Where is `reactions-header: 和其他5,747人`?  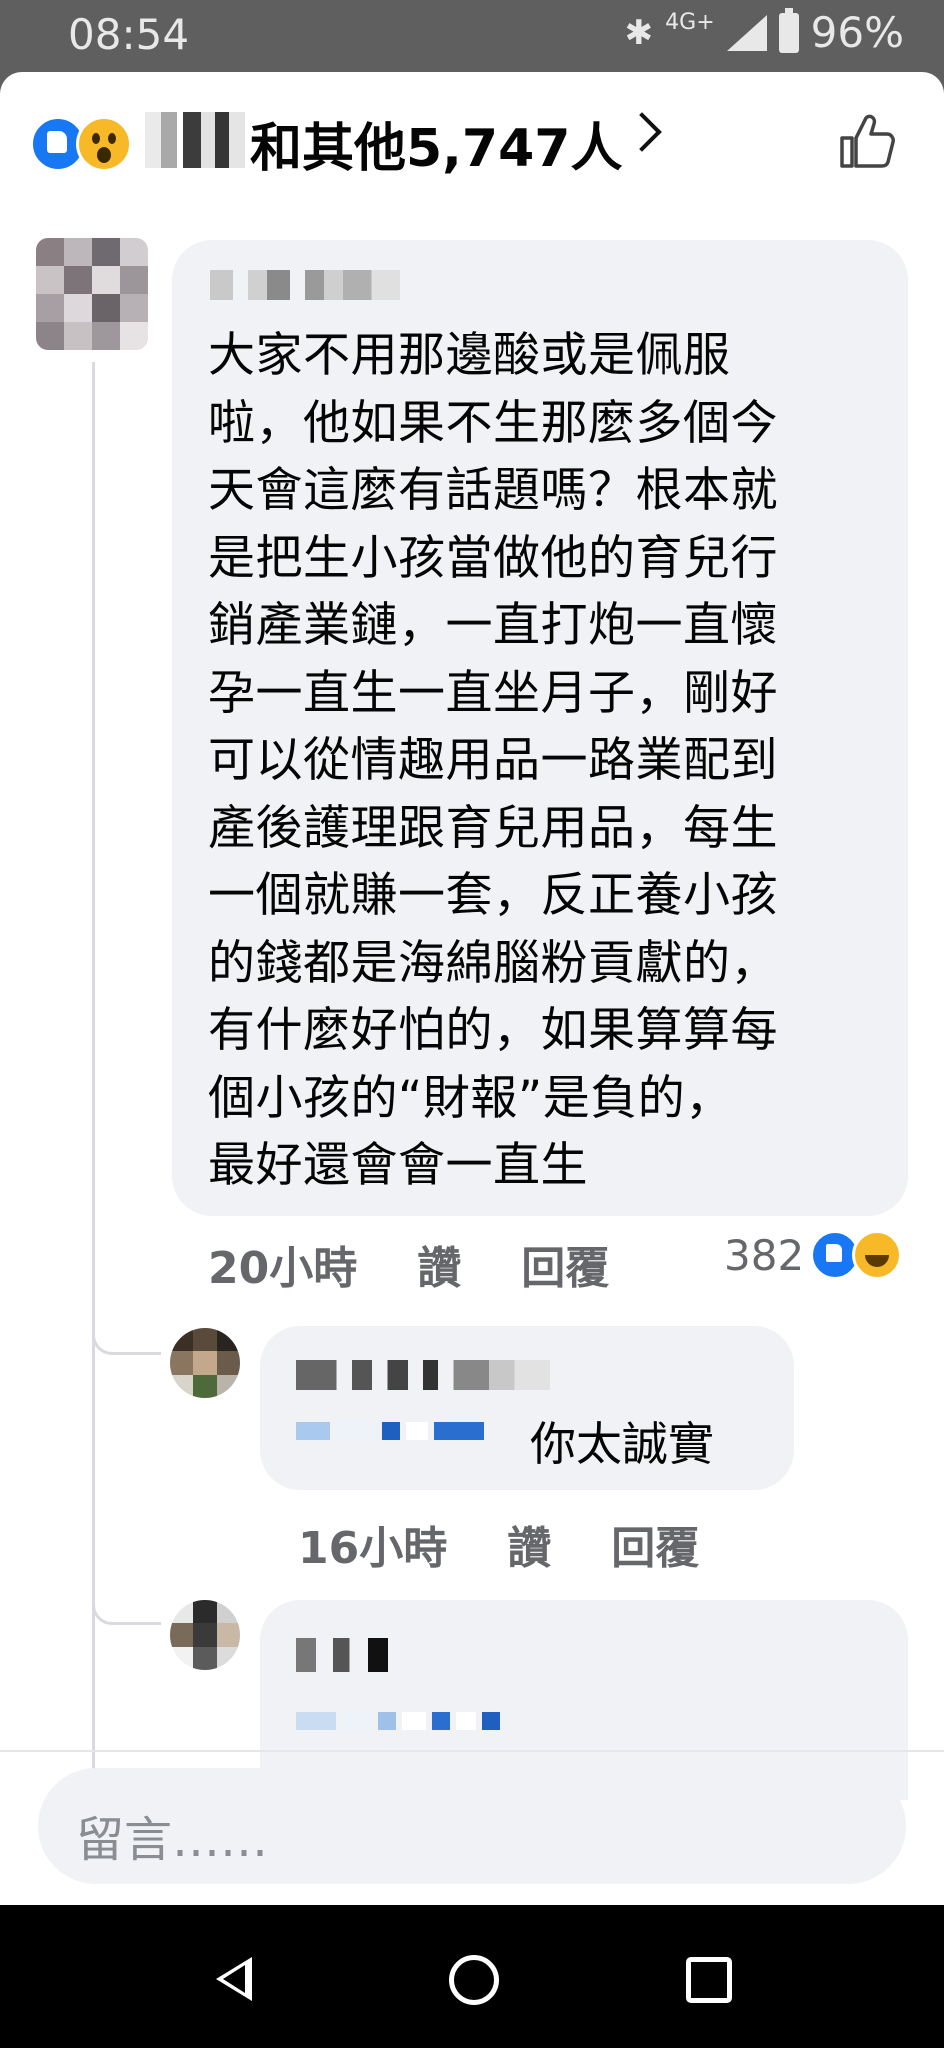 reactions-header: 和其他5,747人 is located at coordinates (472, 142).